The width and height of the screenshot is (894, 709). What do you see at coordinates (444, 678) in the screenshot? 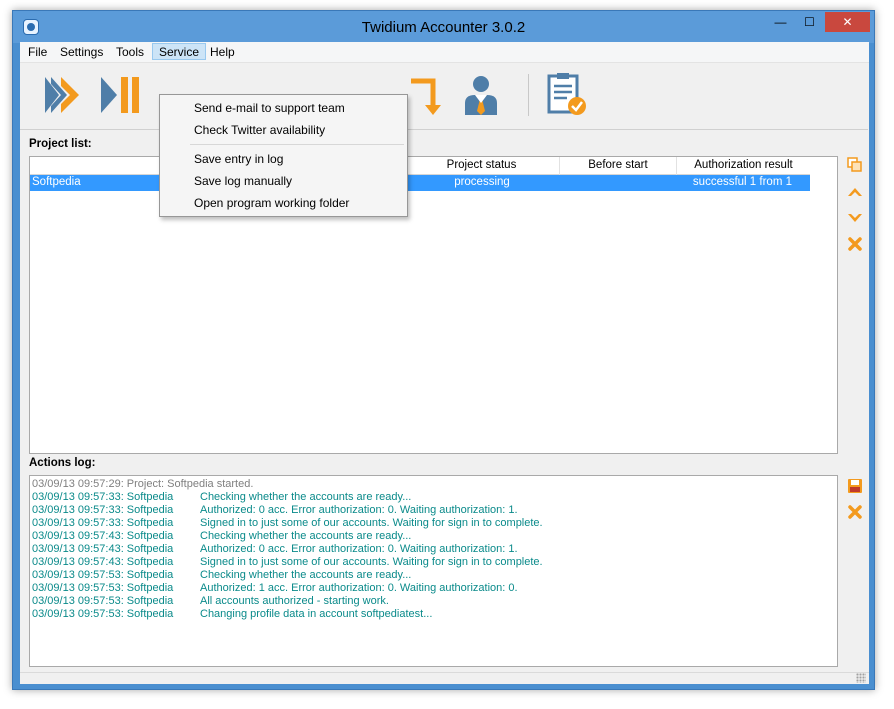
I see `status-bar` at bounding box center [444, 678].